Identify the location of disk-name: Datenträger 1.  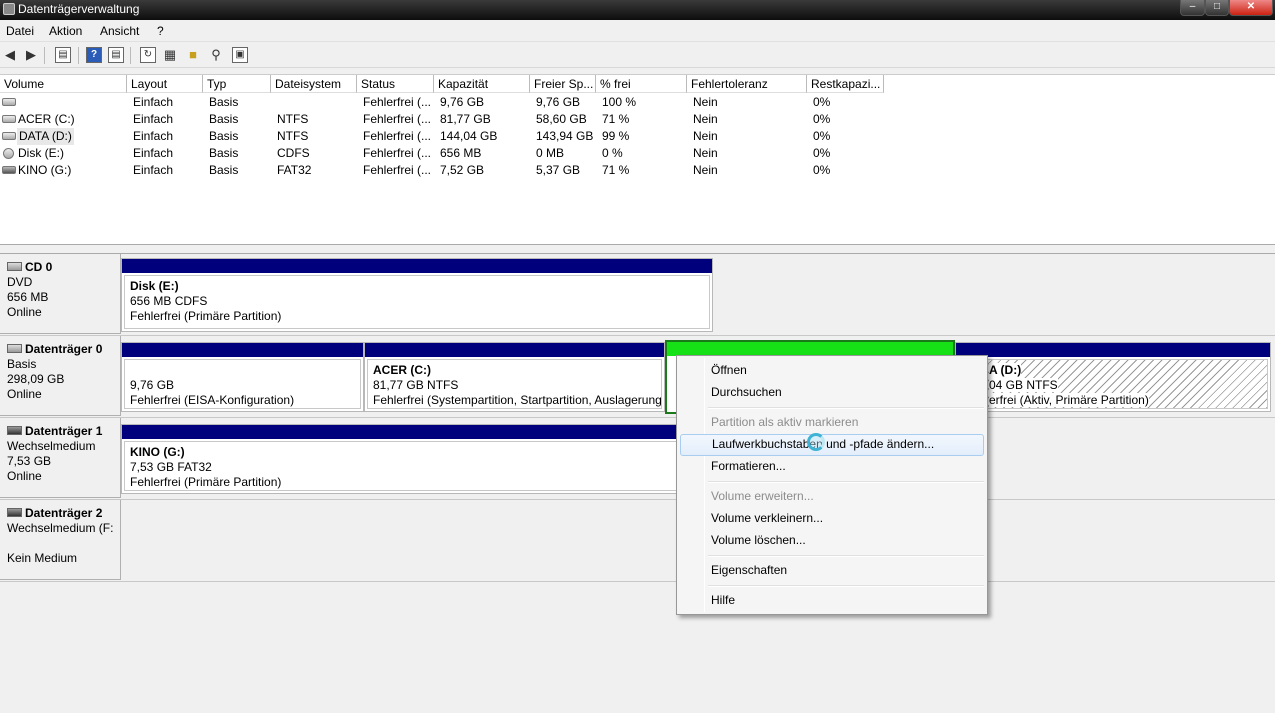
(64, 431).